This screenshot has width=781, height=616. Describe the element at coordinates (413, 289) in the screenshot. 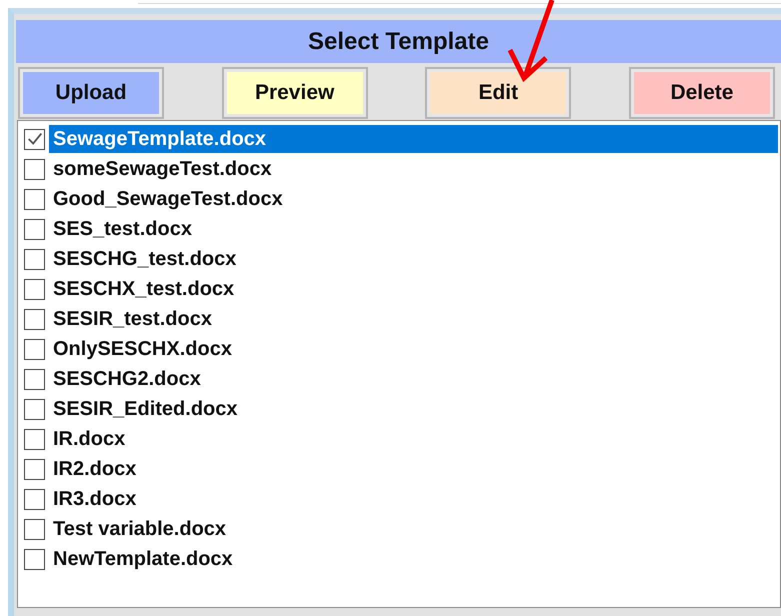

I see `template-item: SESCHX_test.docx` at that location.